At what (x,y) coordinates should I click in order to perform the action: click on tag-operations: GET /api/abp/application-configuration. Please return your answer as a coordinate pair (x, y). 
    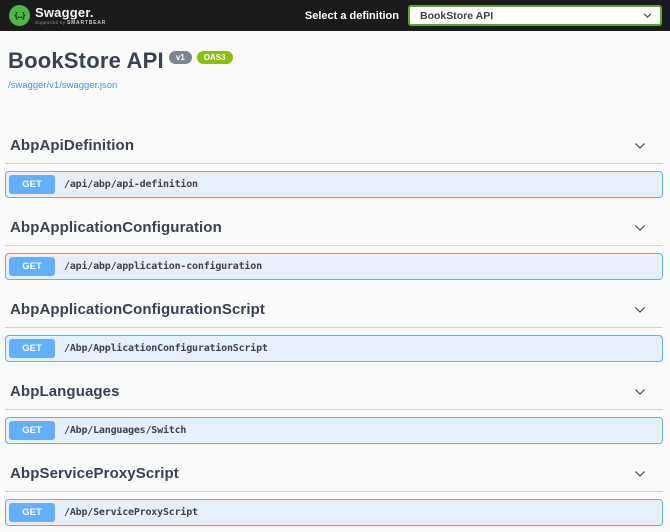
    Looking at the image, I should click on (334, 266).